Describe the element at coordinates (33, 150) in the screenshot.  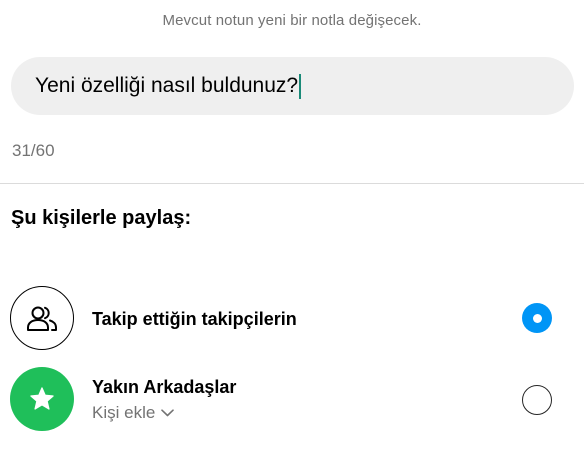
I see `character-counter: 31/60` at that location.